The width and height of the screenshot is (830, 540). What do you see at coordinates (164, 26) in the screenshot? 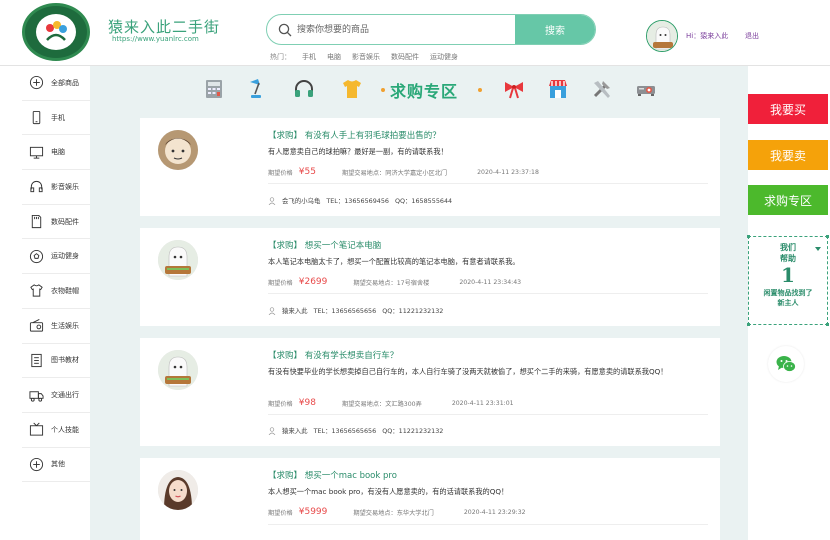
I see `site-name: 猿来入此二手街` at bounding box center [164, 26].